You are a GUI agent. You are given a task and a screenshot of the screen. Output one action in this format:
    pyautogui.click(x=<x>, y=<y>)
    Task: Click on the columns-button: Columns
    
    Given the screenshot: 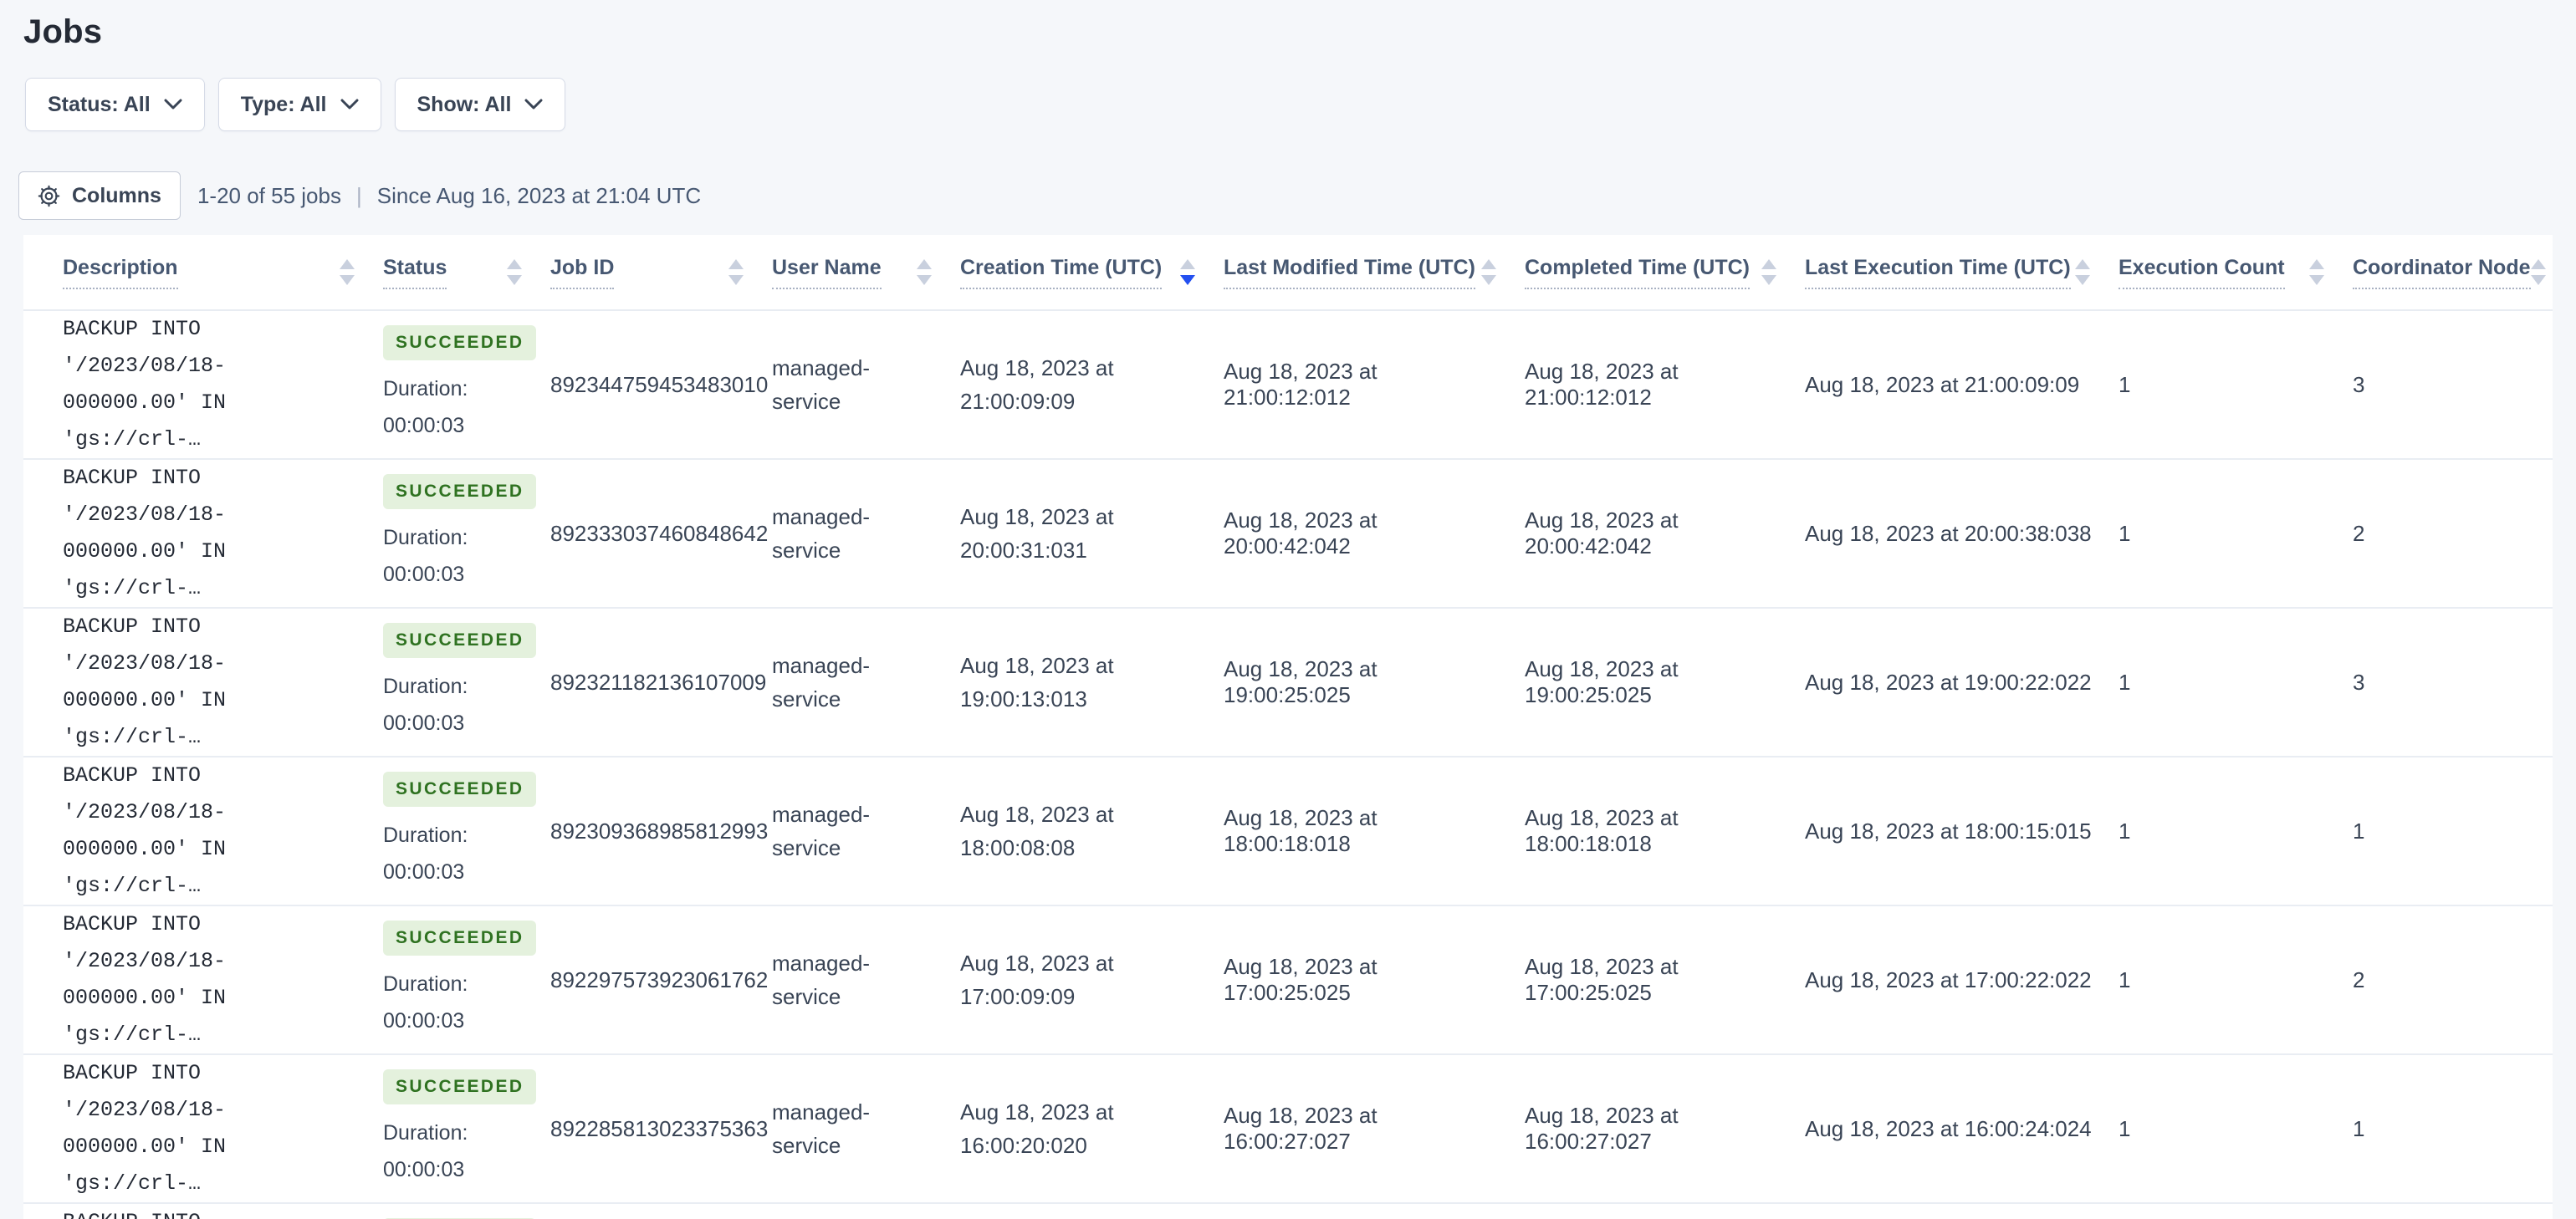 What is the action you would take?
    pyautogui.click(x=99, y=195)
    